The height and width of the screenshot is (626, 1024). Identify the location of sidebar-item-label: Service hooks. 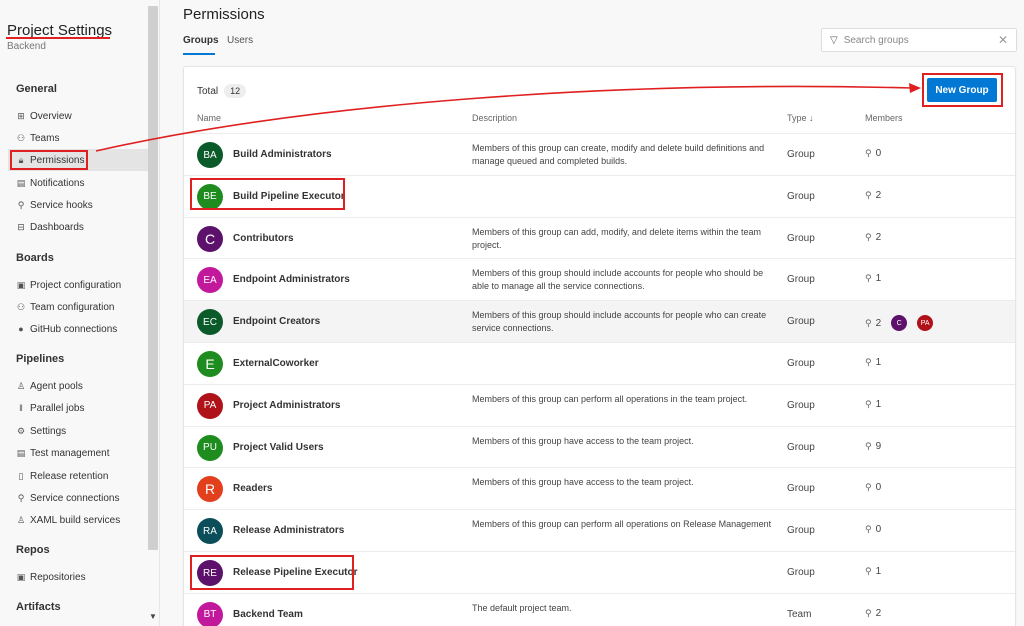
(61, 205).